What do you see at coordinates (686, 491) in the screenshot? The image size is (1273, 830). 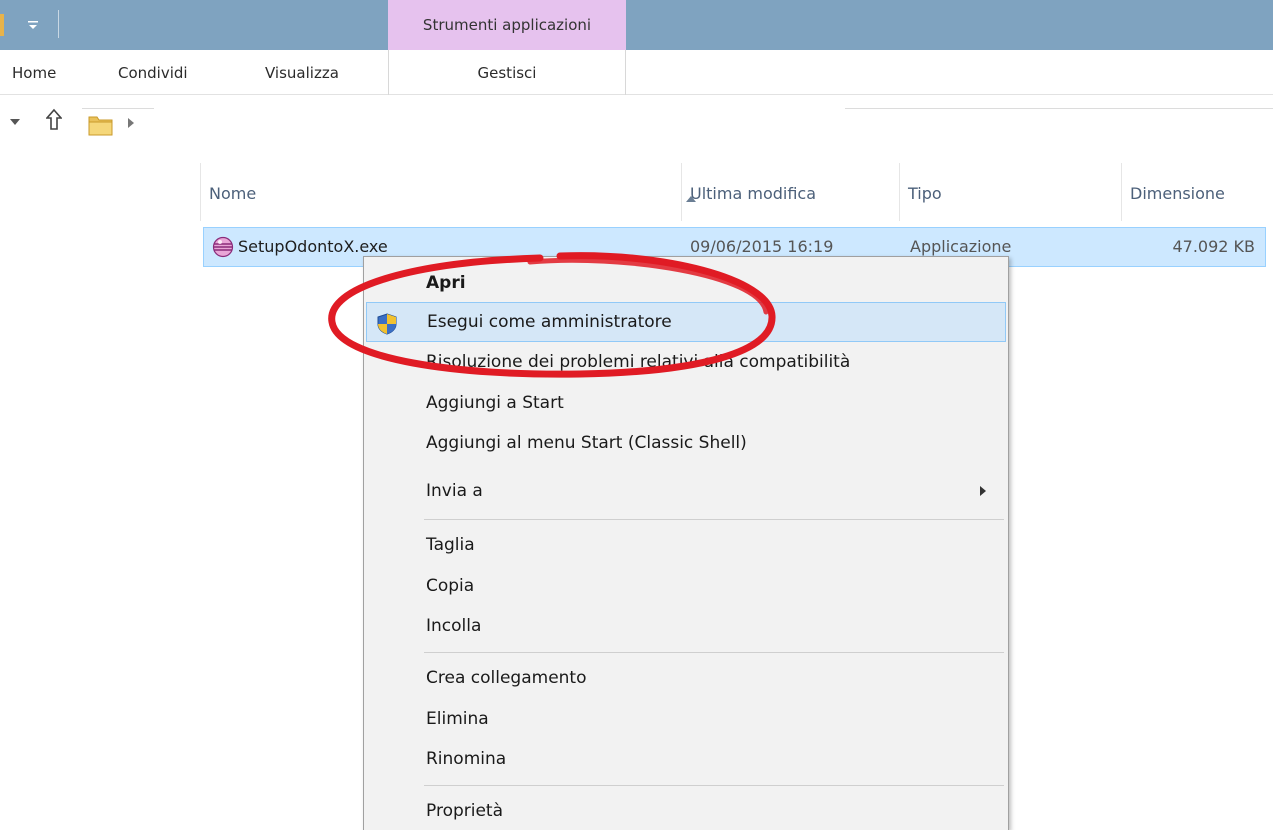 I see `menu-item-send-to: Invia a` at bounding box center [686, 491].